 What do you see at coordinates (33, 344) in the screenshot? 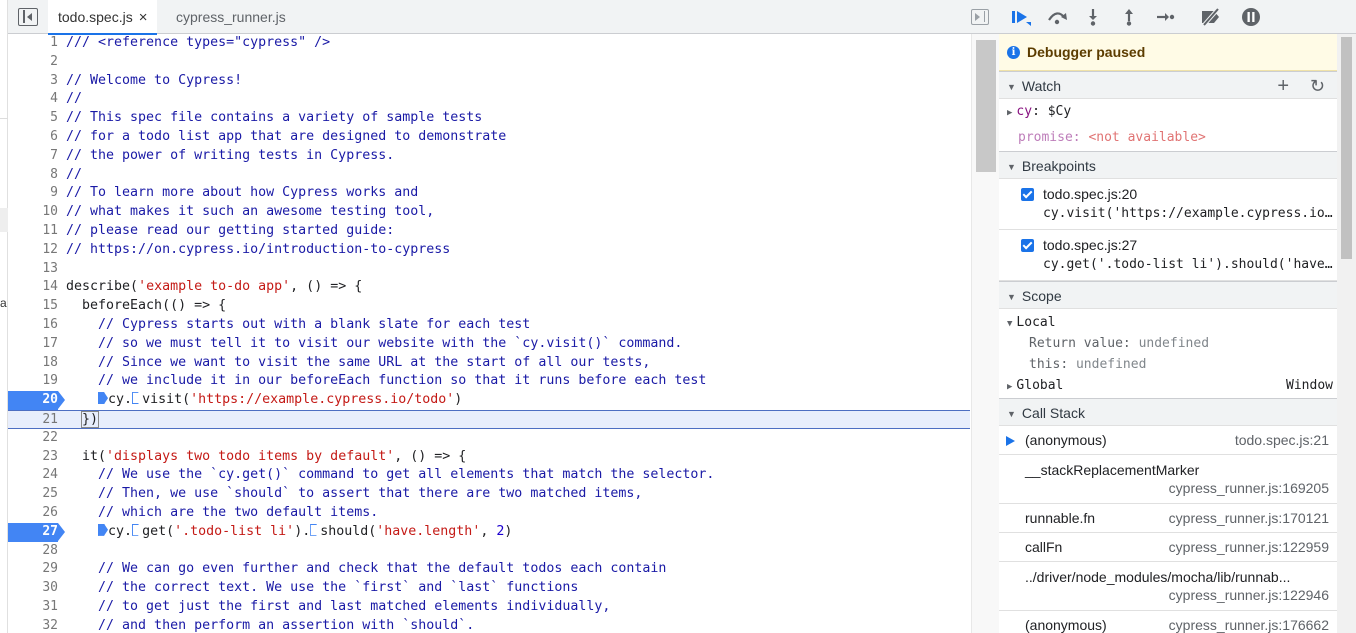
I see `line-number: 17` at bounding box center [33, 344].